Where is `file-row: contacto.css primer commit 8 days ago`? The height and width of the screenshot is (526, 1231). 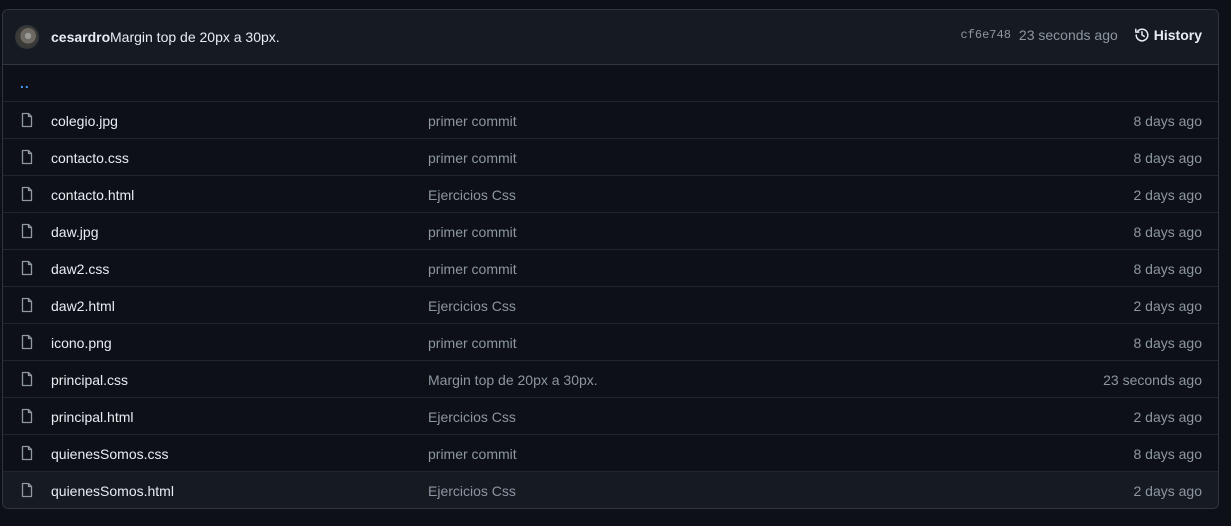
file-row: contacto.css primer commit 8 days ago is located at coordinates (610, 157).